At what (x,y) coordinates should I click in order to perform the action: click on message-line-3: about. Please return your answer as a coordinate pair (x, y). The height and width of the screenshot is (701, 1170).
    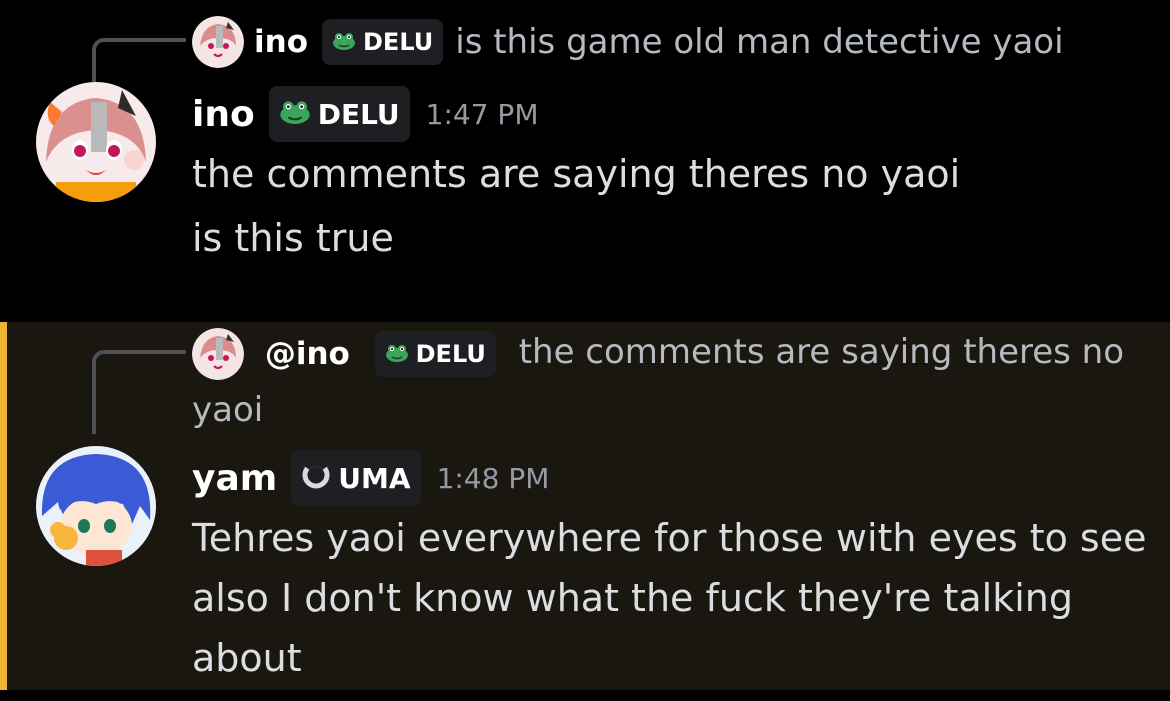
    Looking at the image, I should click on (247, 658).